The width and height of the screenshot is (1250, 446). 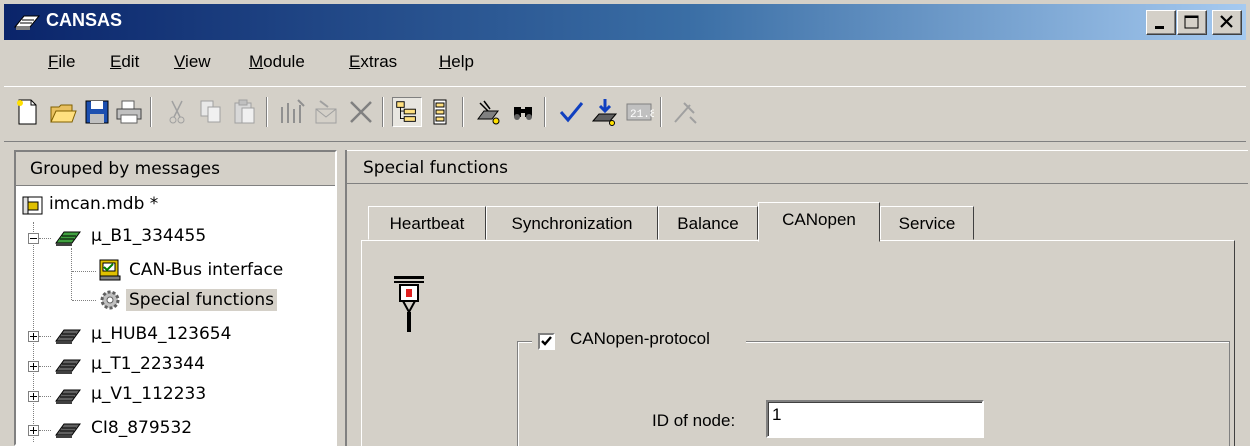 I want to click on disabled-tool-icon, so click(x=685, y=112).